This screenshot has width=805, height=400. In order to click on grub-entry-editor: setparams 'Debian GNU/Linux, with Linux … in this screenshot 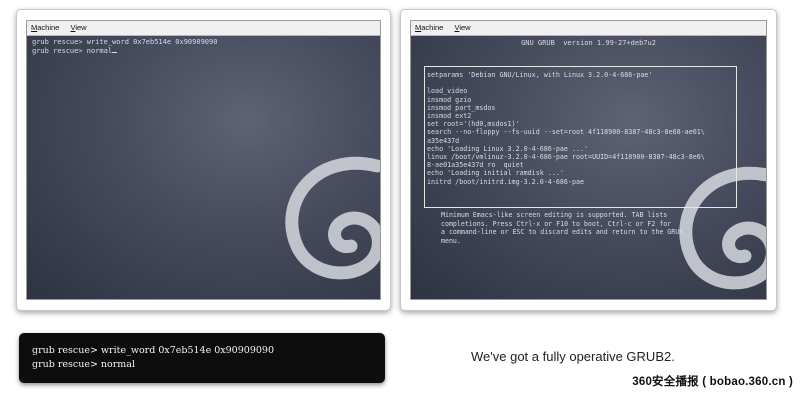, I will do `click(580, 137)`.